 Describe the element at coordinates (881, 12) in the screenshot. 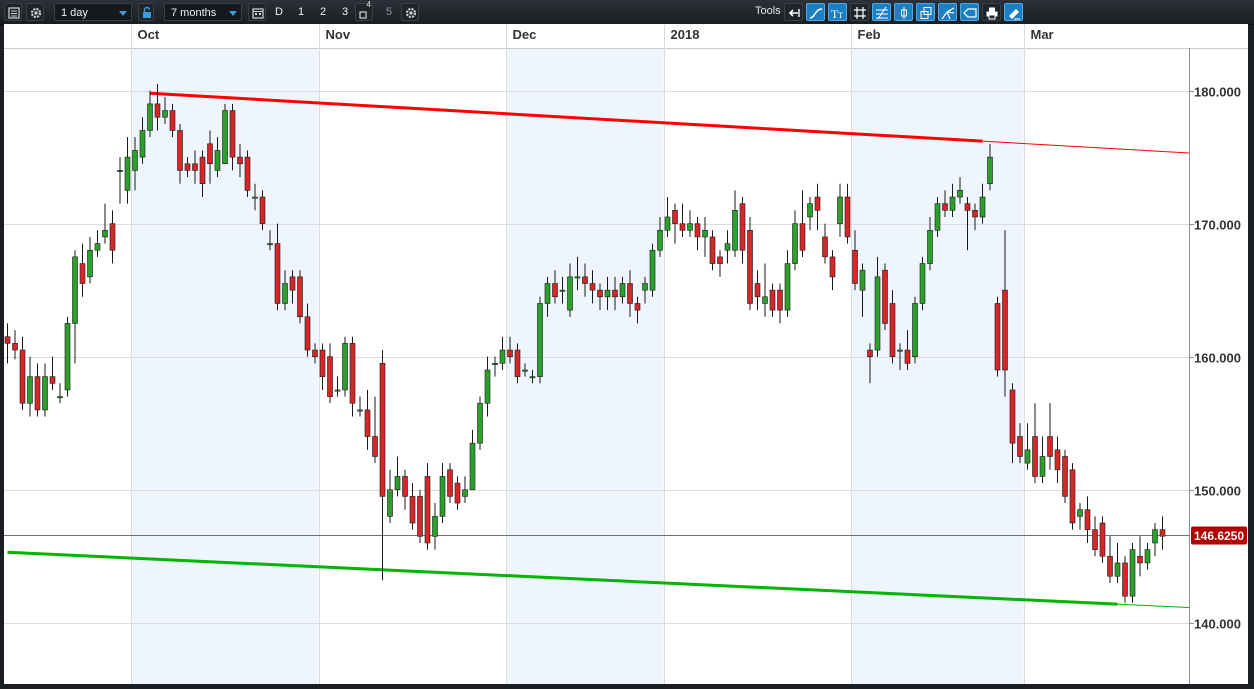

I see `fibonacci-tool-icon` at that location.